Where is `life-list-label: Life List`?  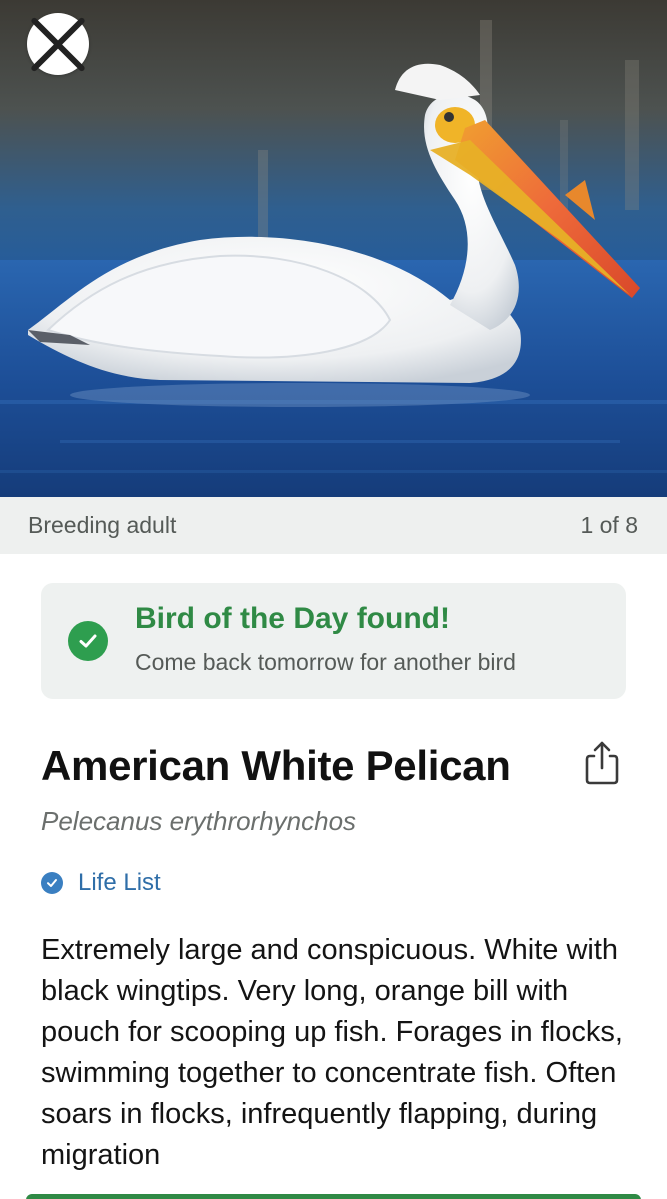
life-list-label: Life List is located at coordinates (119, 882).